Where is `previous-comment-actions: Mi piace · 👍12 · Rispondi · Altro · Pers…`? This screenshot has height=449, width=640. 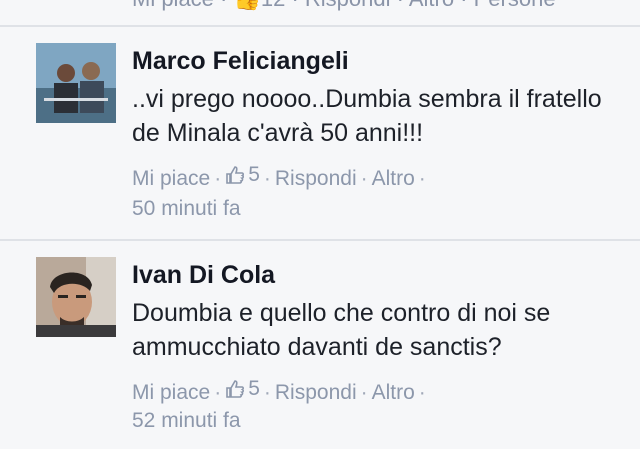 previous-comment-actions: Mi piace · 👍12 · Rispondi · Altro · Pers… is located at coordinates (344, 6).